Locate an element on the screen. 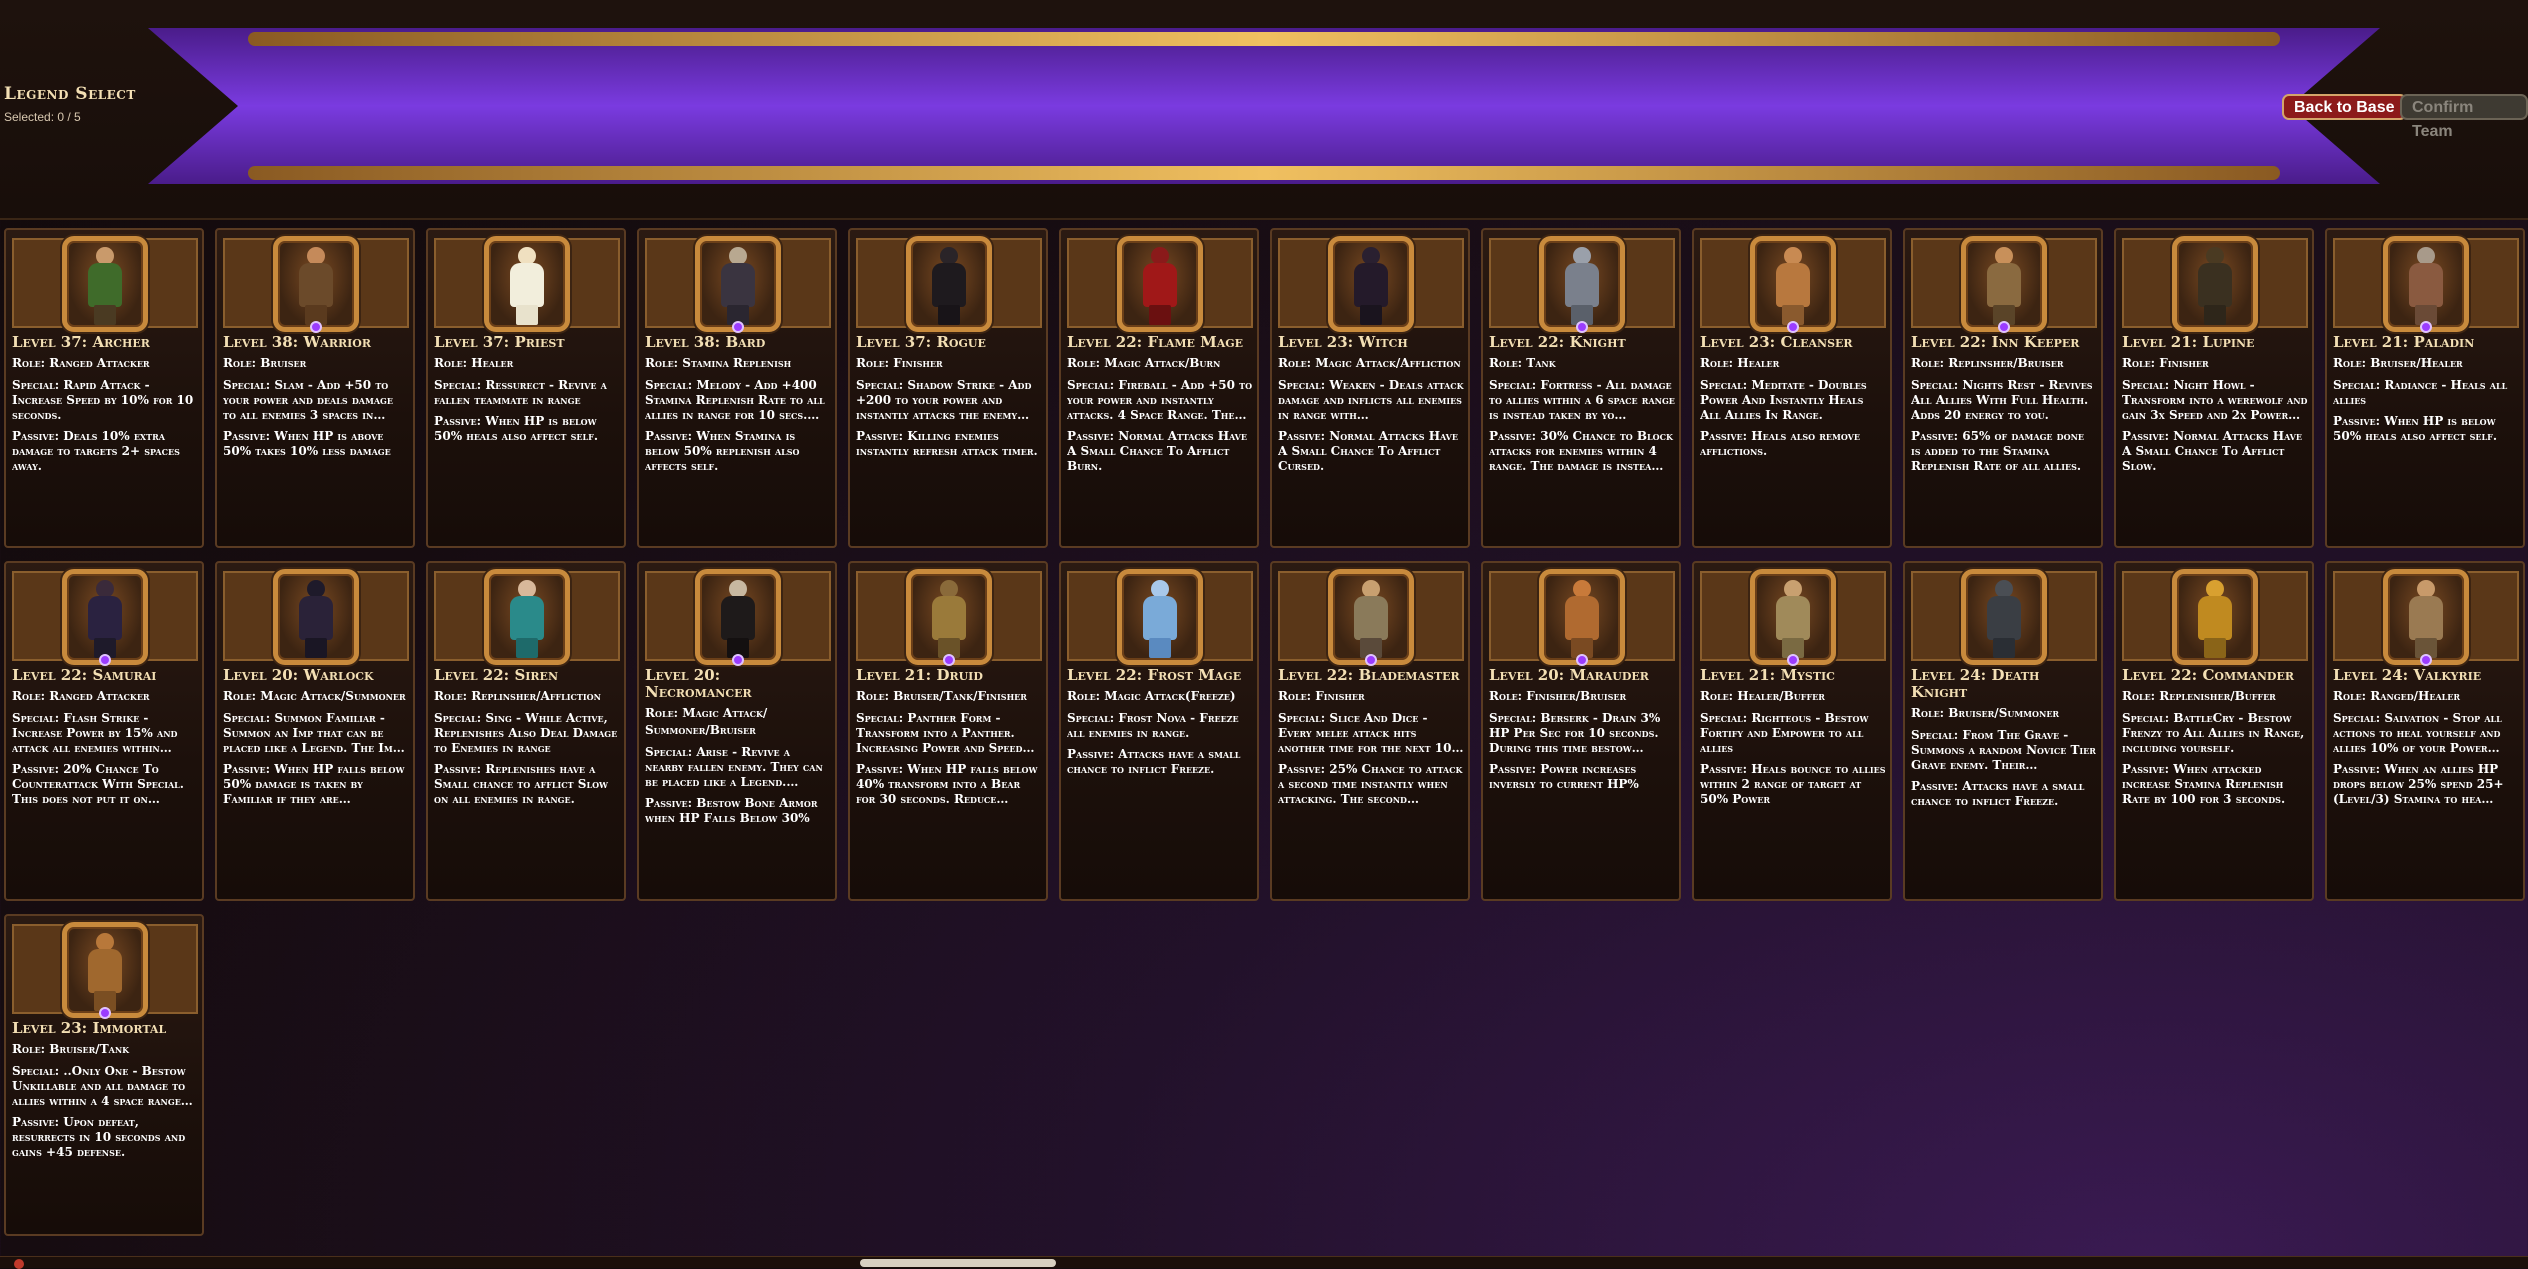 This screenshot has width=2528, height=1269. legend-role: Role: Finisher is located at coordinates (1321, 696).